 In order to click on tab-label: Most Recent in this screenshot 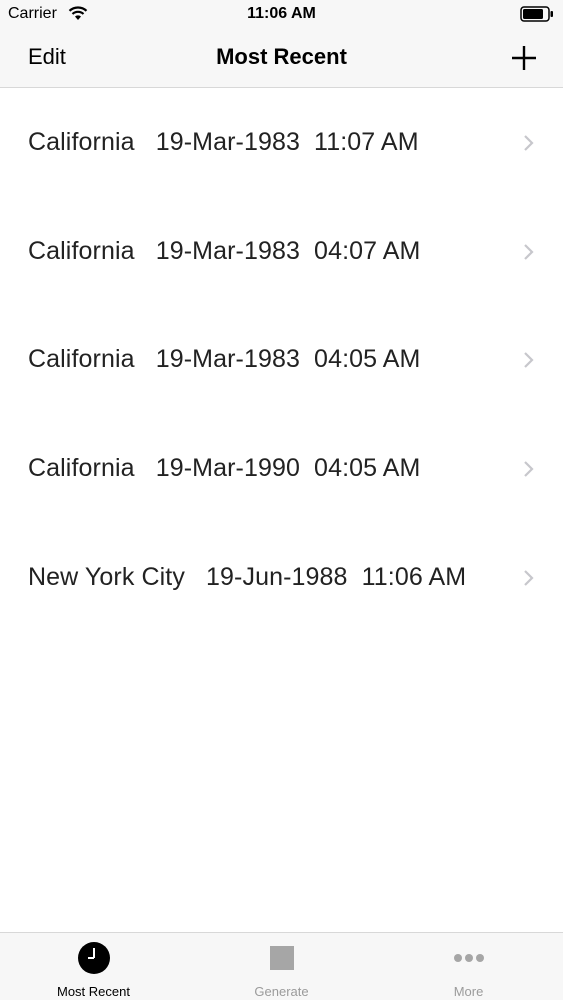, I will do `click(93, 991)`.